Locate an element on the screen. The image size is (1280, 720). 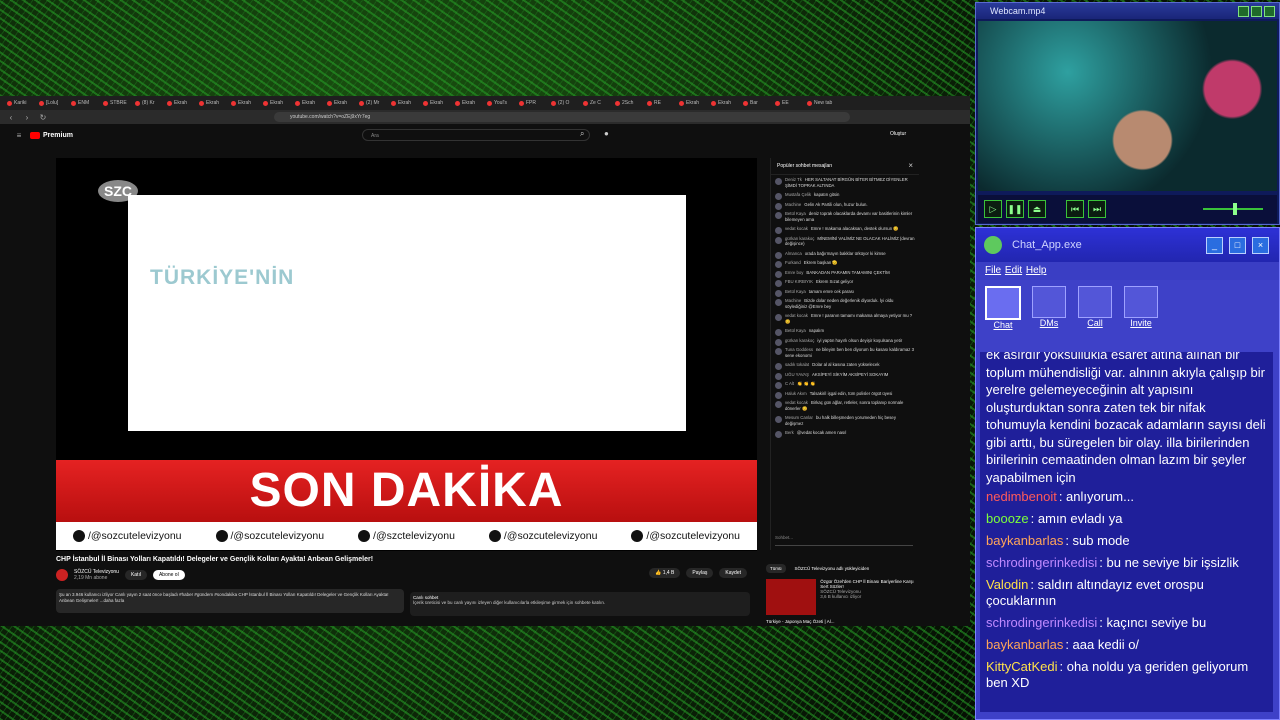
chat-author: Almanca is located at coordinates (793, 253).